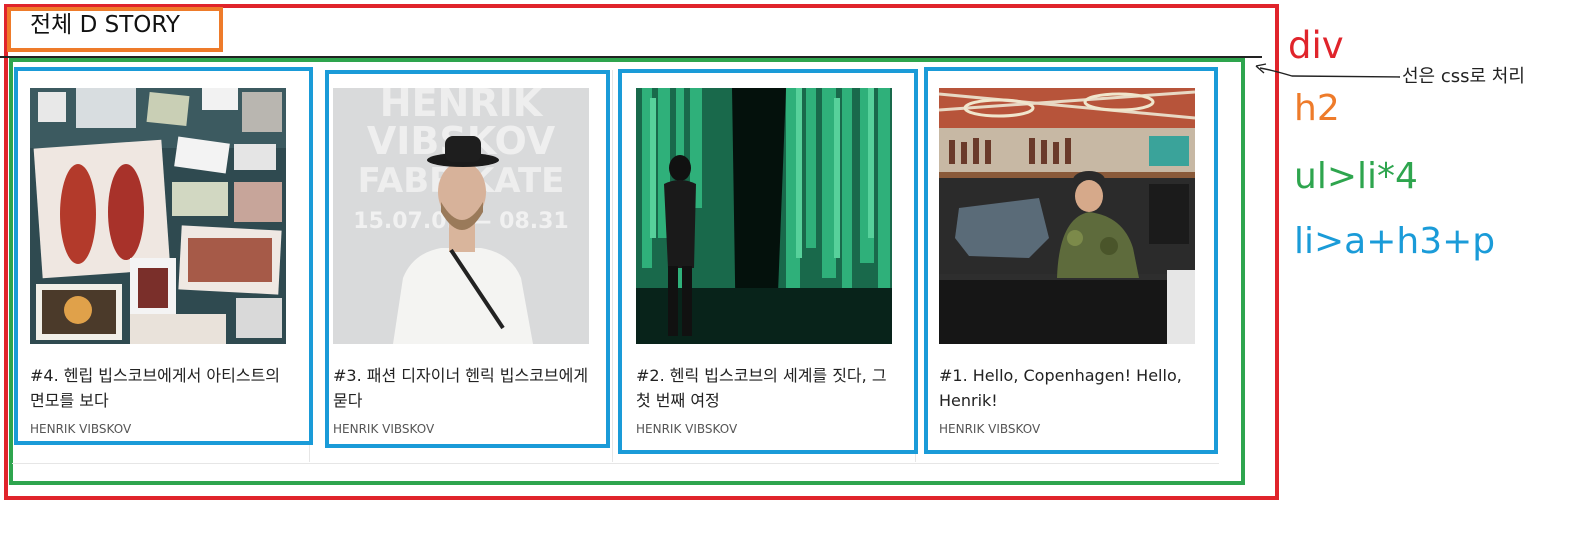 The image size is (1594, 547). I want to click on story-title: #3. 패션 디자이너 헨릭 빕스코브에게 묻다, so click(464, 388).